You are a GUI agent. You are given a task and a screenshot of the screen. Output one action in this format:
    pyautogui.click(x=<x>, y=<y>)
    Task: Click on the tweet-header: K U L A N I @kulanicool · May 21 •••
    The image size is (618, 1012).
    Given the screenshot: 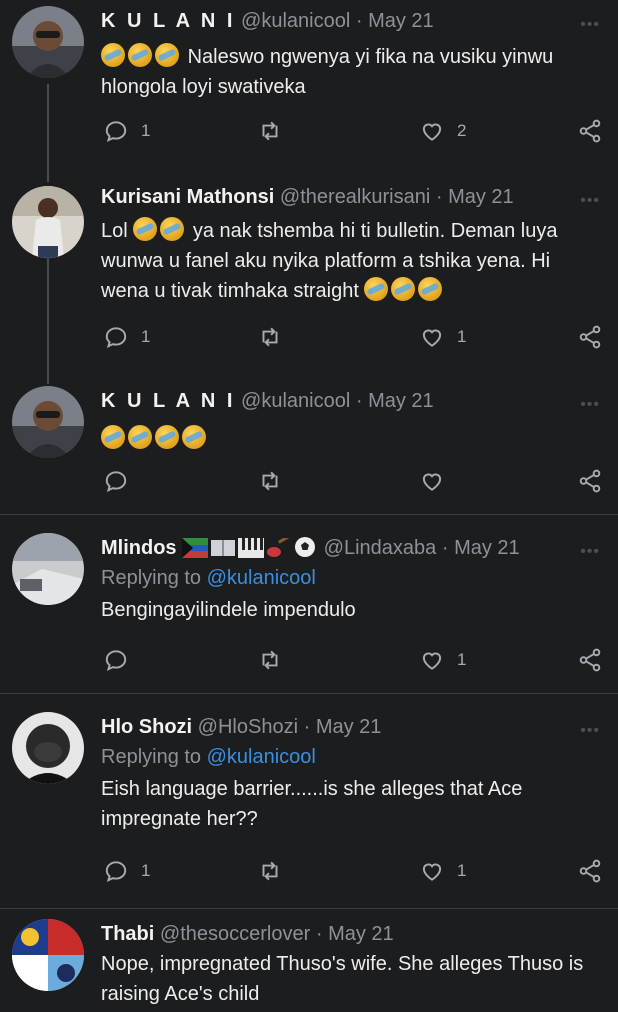 What is the action you would take?
    pyautogui.click(x=350, y=21)
    